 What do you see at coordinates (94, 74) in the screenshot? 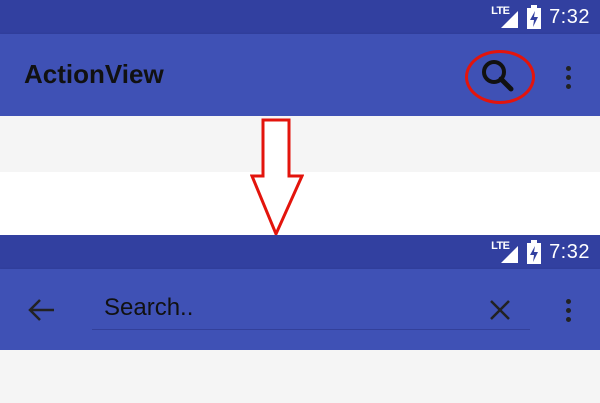
I see `app-title: ActionView` at bounding box center [94, 74].